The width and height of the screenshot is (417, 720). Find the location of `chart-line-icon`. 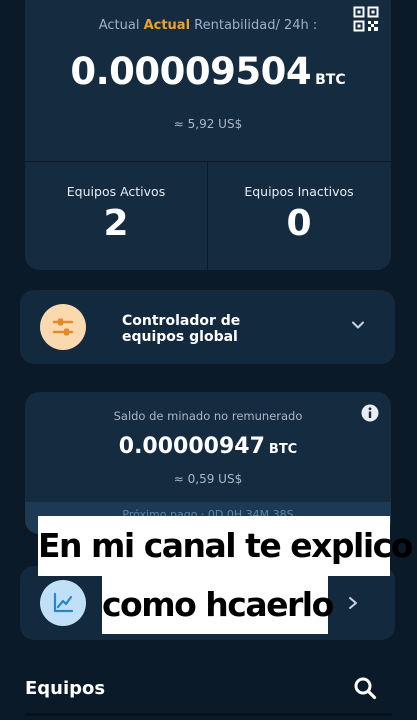

chart-line-icon is located at coordinates (63, 602).